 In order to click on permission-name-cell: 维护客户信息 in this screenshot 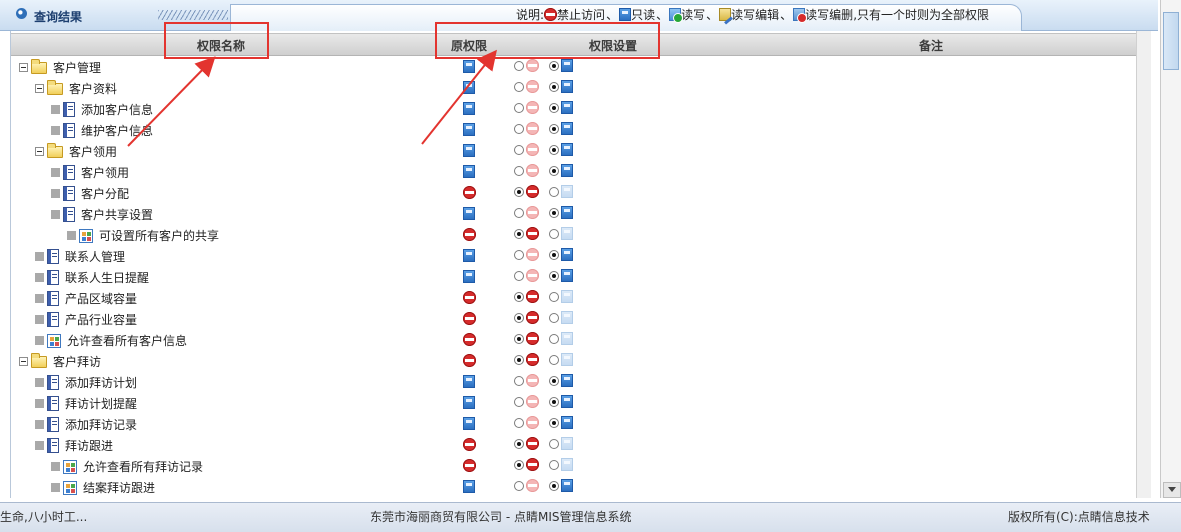, I will do `click(102, 130)`.